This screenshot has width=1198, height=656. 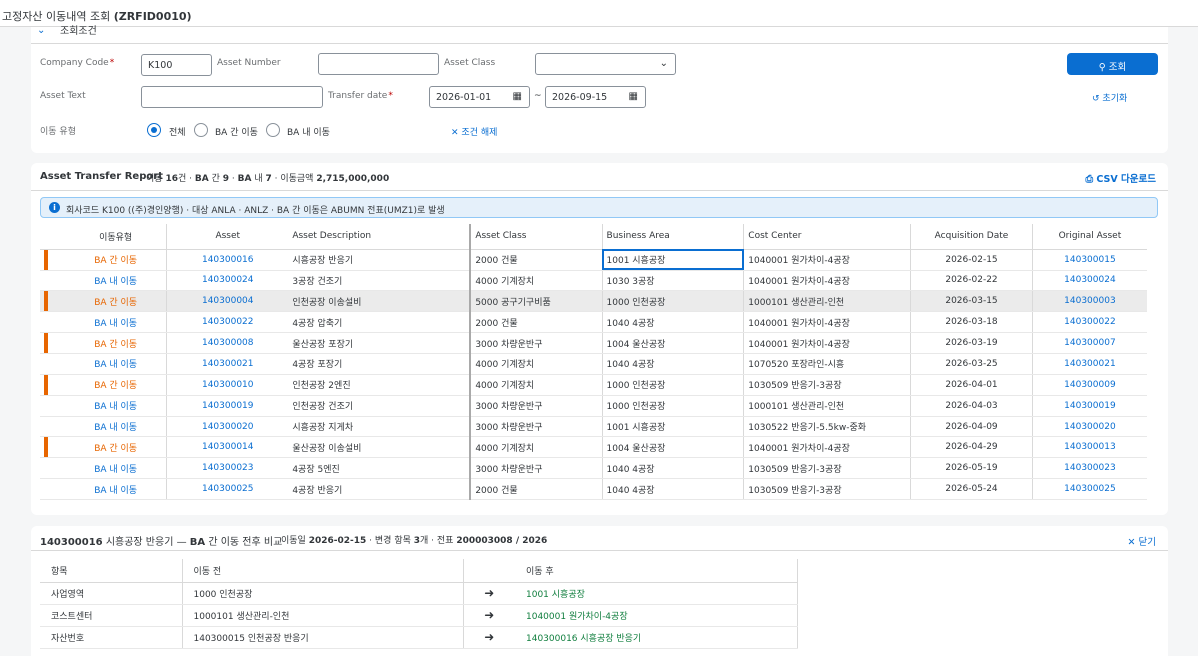 What do you see at coordinates (971, 385) in the screenshot?
I see `acquisition-date-cell: 2026-04-01` at bounding box center [971, 385].